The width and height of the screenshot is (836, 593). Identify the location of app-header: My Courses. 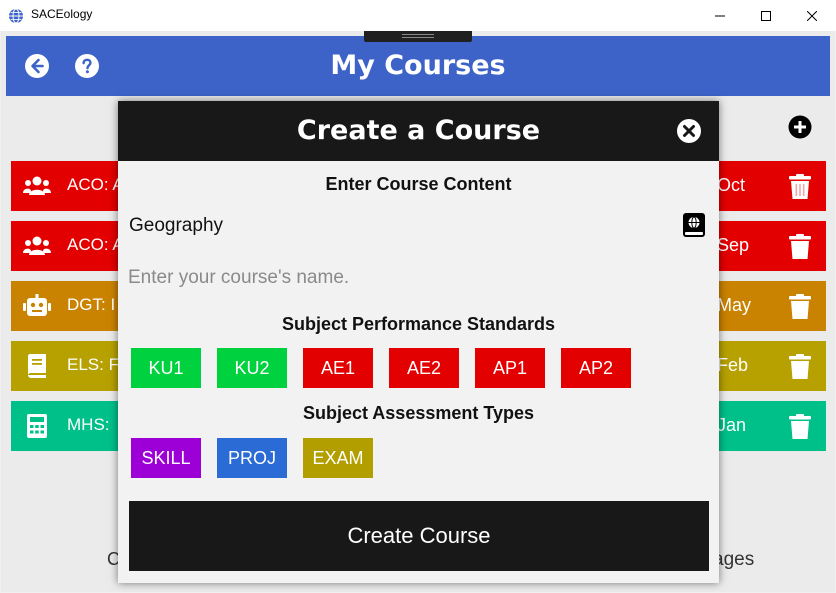
(418, 66).